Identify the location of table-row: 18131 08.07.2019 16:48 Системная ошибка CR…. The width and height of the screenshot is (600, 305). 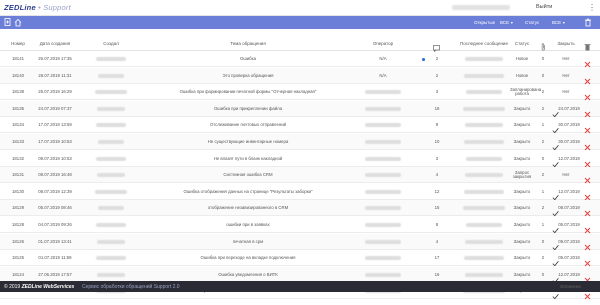
(300, 175).